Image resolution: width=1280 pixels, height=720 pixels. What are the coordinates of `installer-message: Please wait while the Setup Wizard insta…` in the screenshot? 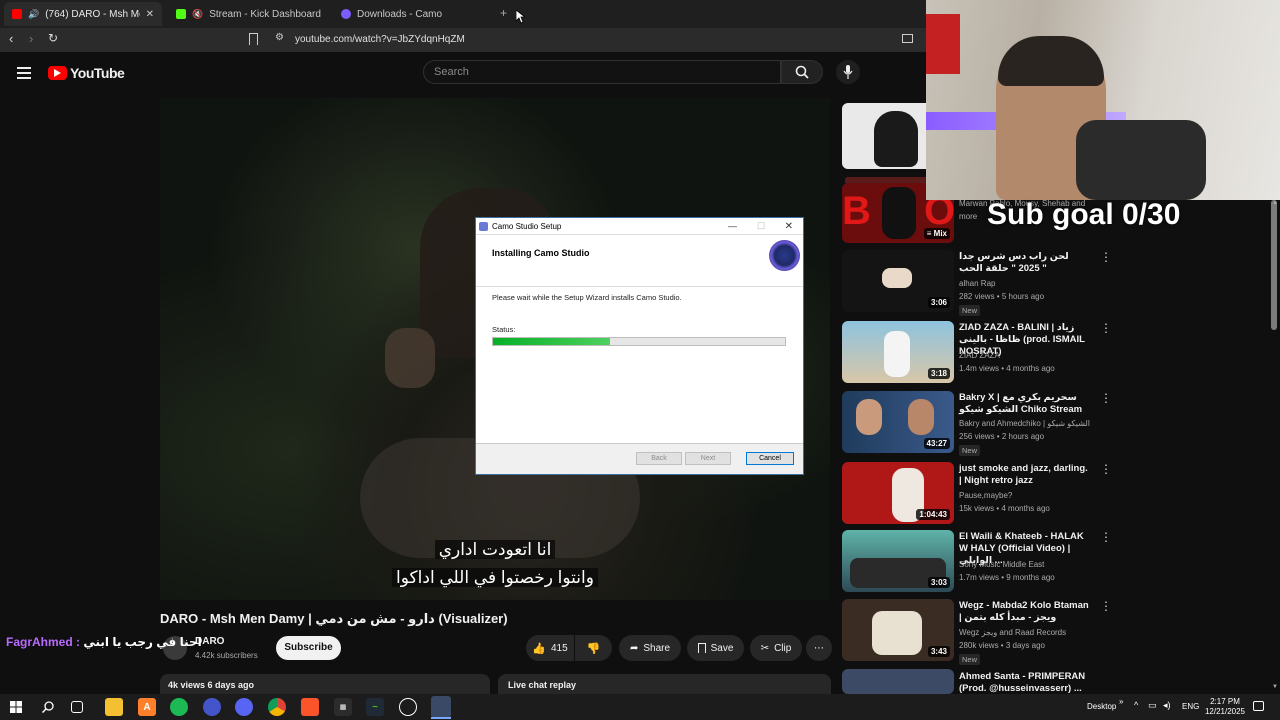 It's located at (587, 297).